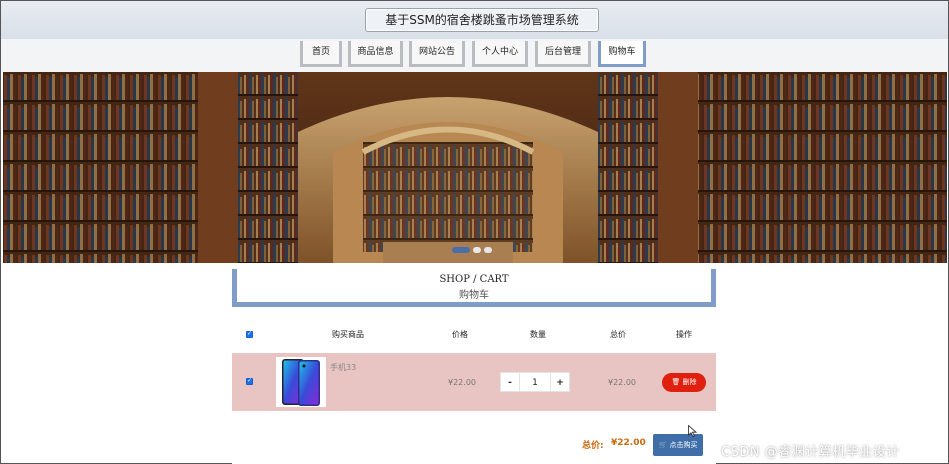 This screenshot has height=464, width=949. I want to click on checkout-button: 🛒 点击购买, so click(678, 445).